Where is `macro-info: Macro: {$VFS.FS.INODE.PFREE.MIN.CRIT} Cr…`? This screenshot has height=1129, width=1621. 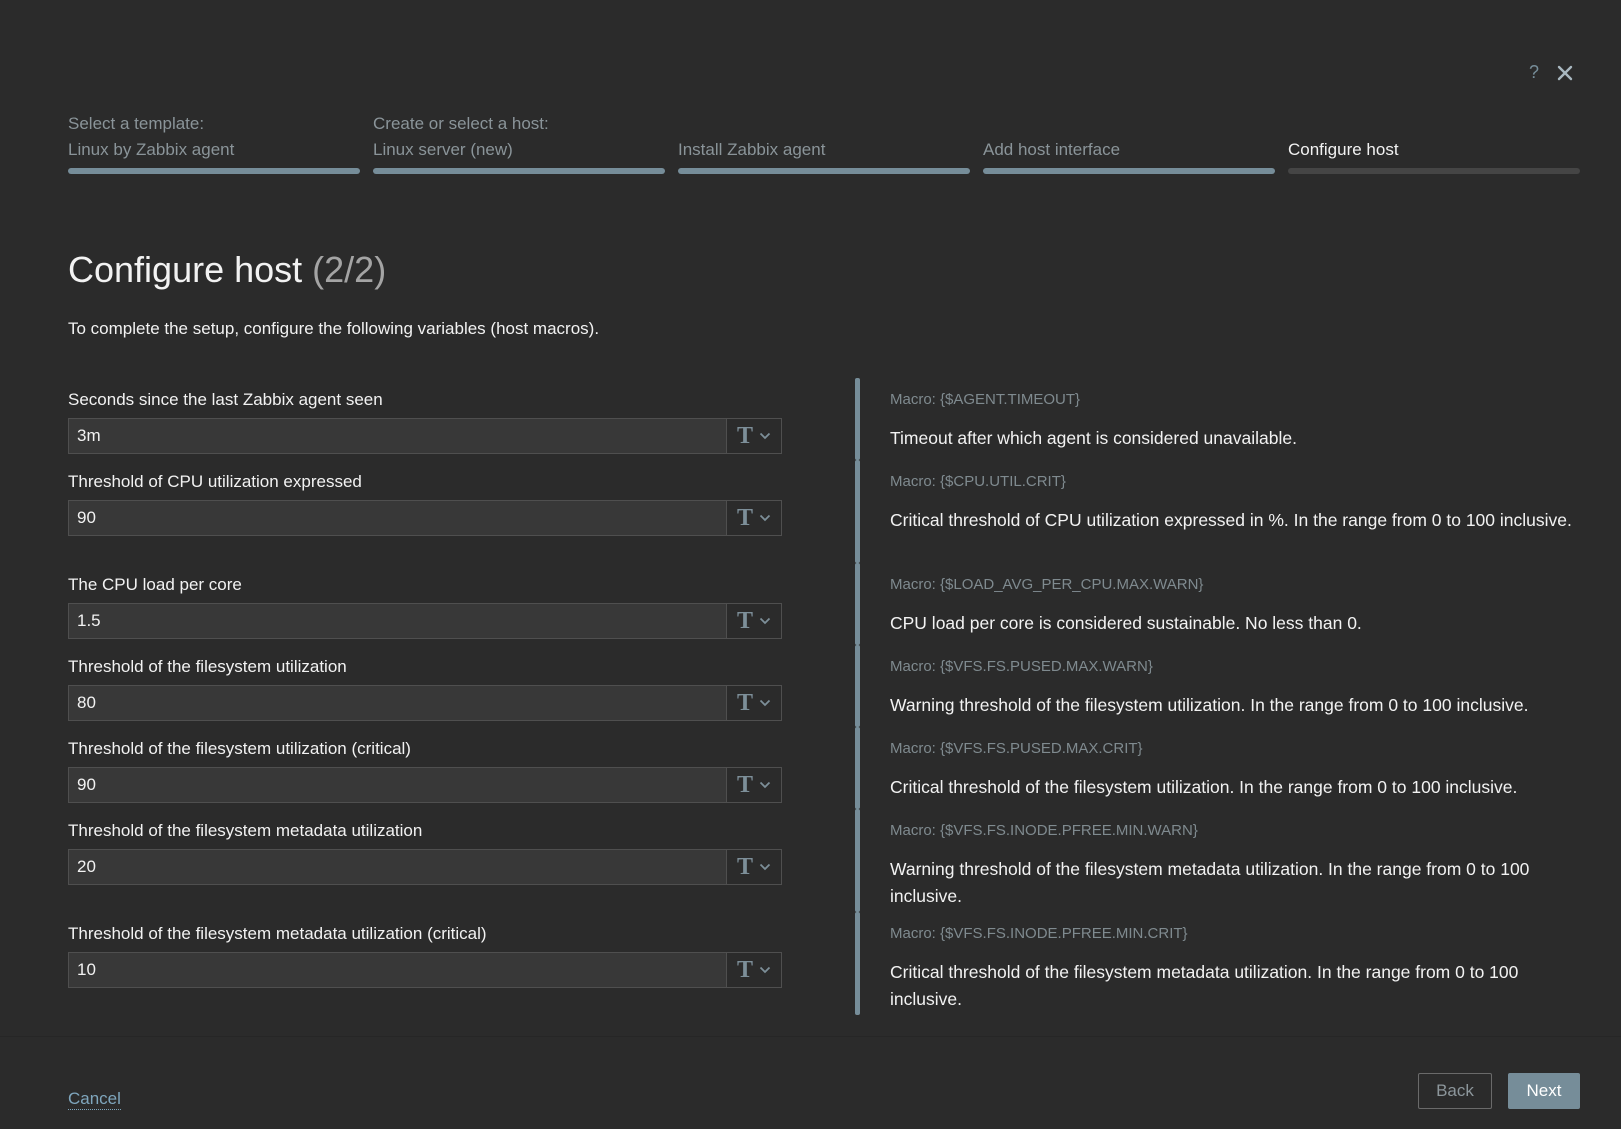
macro-info: Macro: {$VFS.FS.INODE.PFREE.MIN.CRIT} Cr… is located at coordinates (1235, 968).